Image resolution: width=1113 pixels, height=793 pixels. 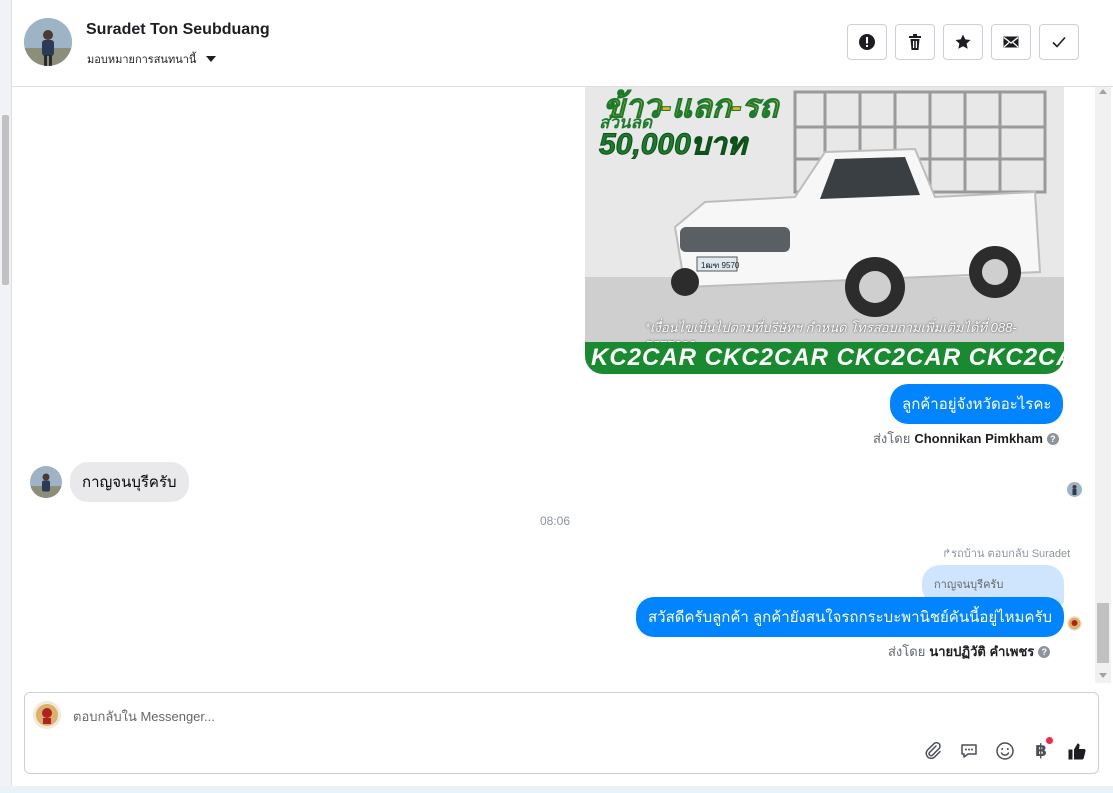 I want to click on reply-context-text: รถบ้าน ตอบกลับ Suradet, so click(x=1011, y=554).